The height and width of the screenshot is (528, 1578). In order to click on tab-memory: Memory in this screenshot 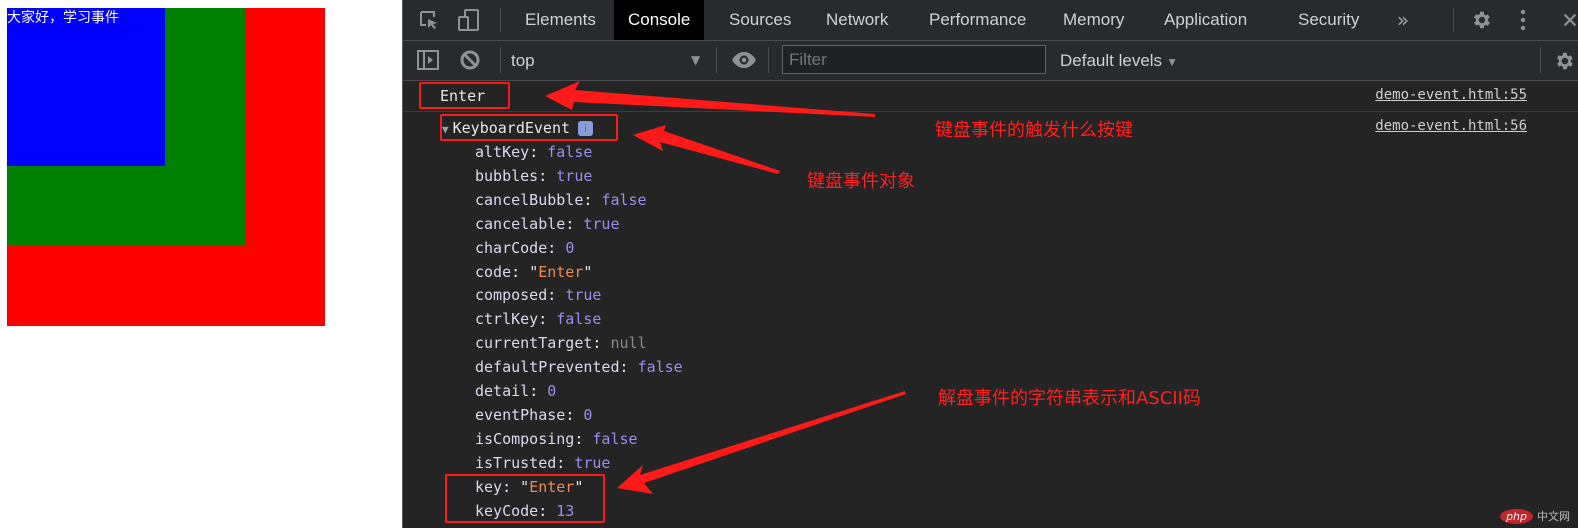, I will do `click(1093, 20)`.